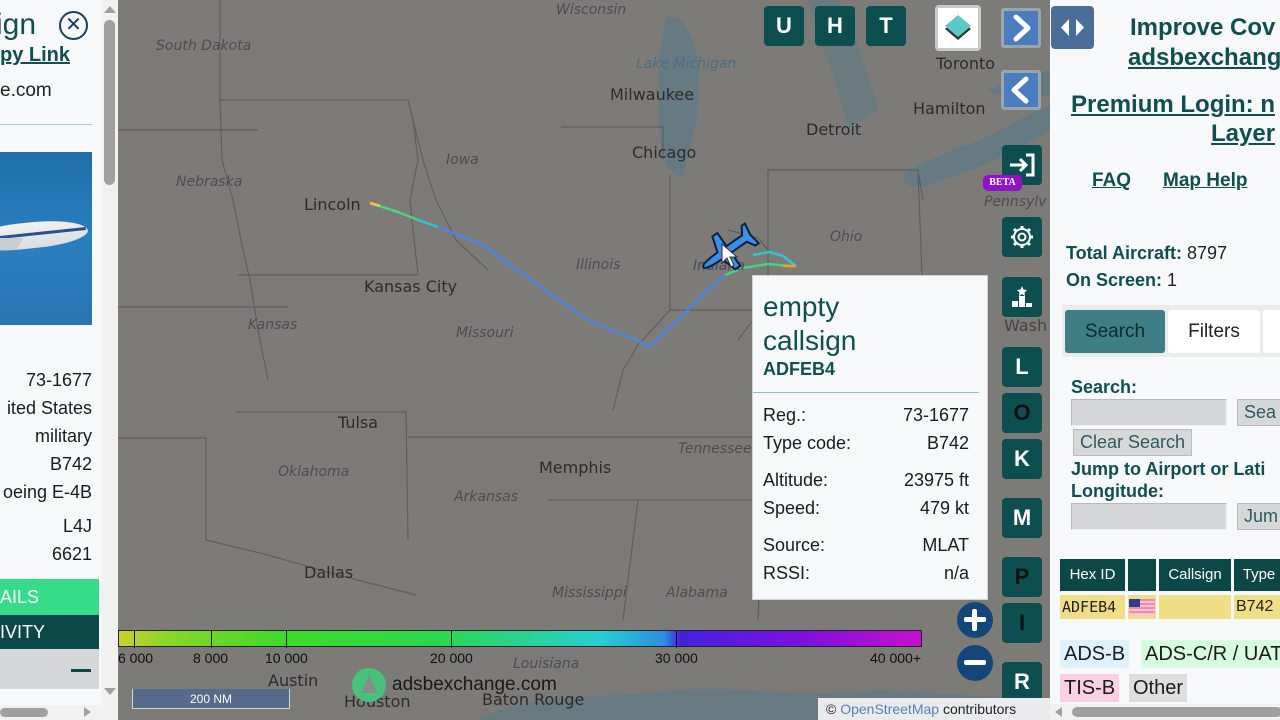 The width and height of the screenshot is (1280, 720). I want to click on popup-row-speed: Speed: 479 kt, so click(866, 508).